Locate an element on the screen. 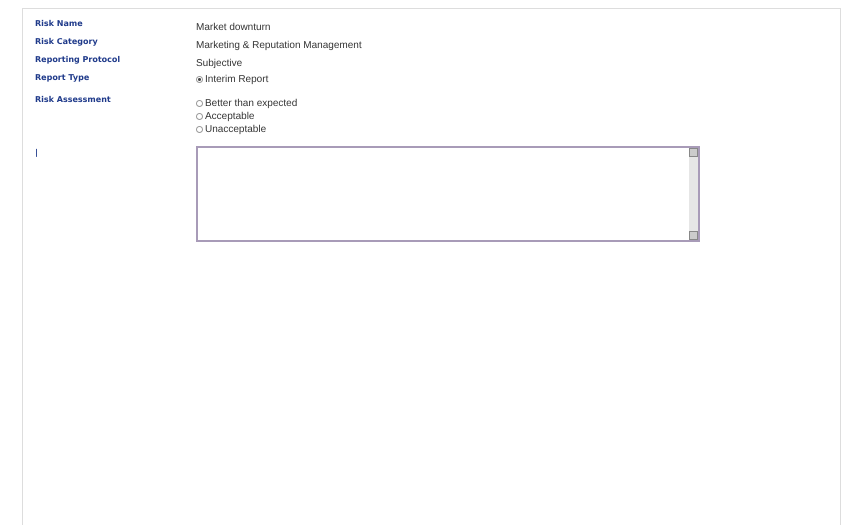 The width and height of the screenshot is (841, 525). field-label: Report Type is located at coordinates (62, 77).